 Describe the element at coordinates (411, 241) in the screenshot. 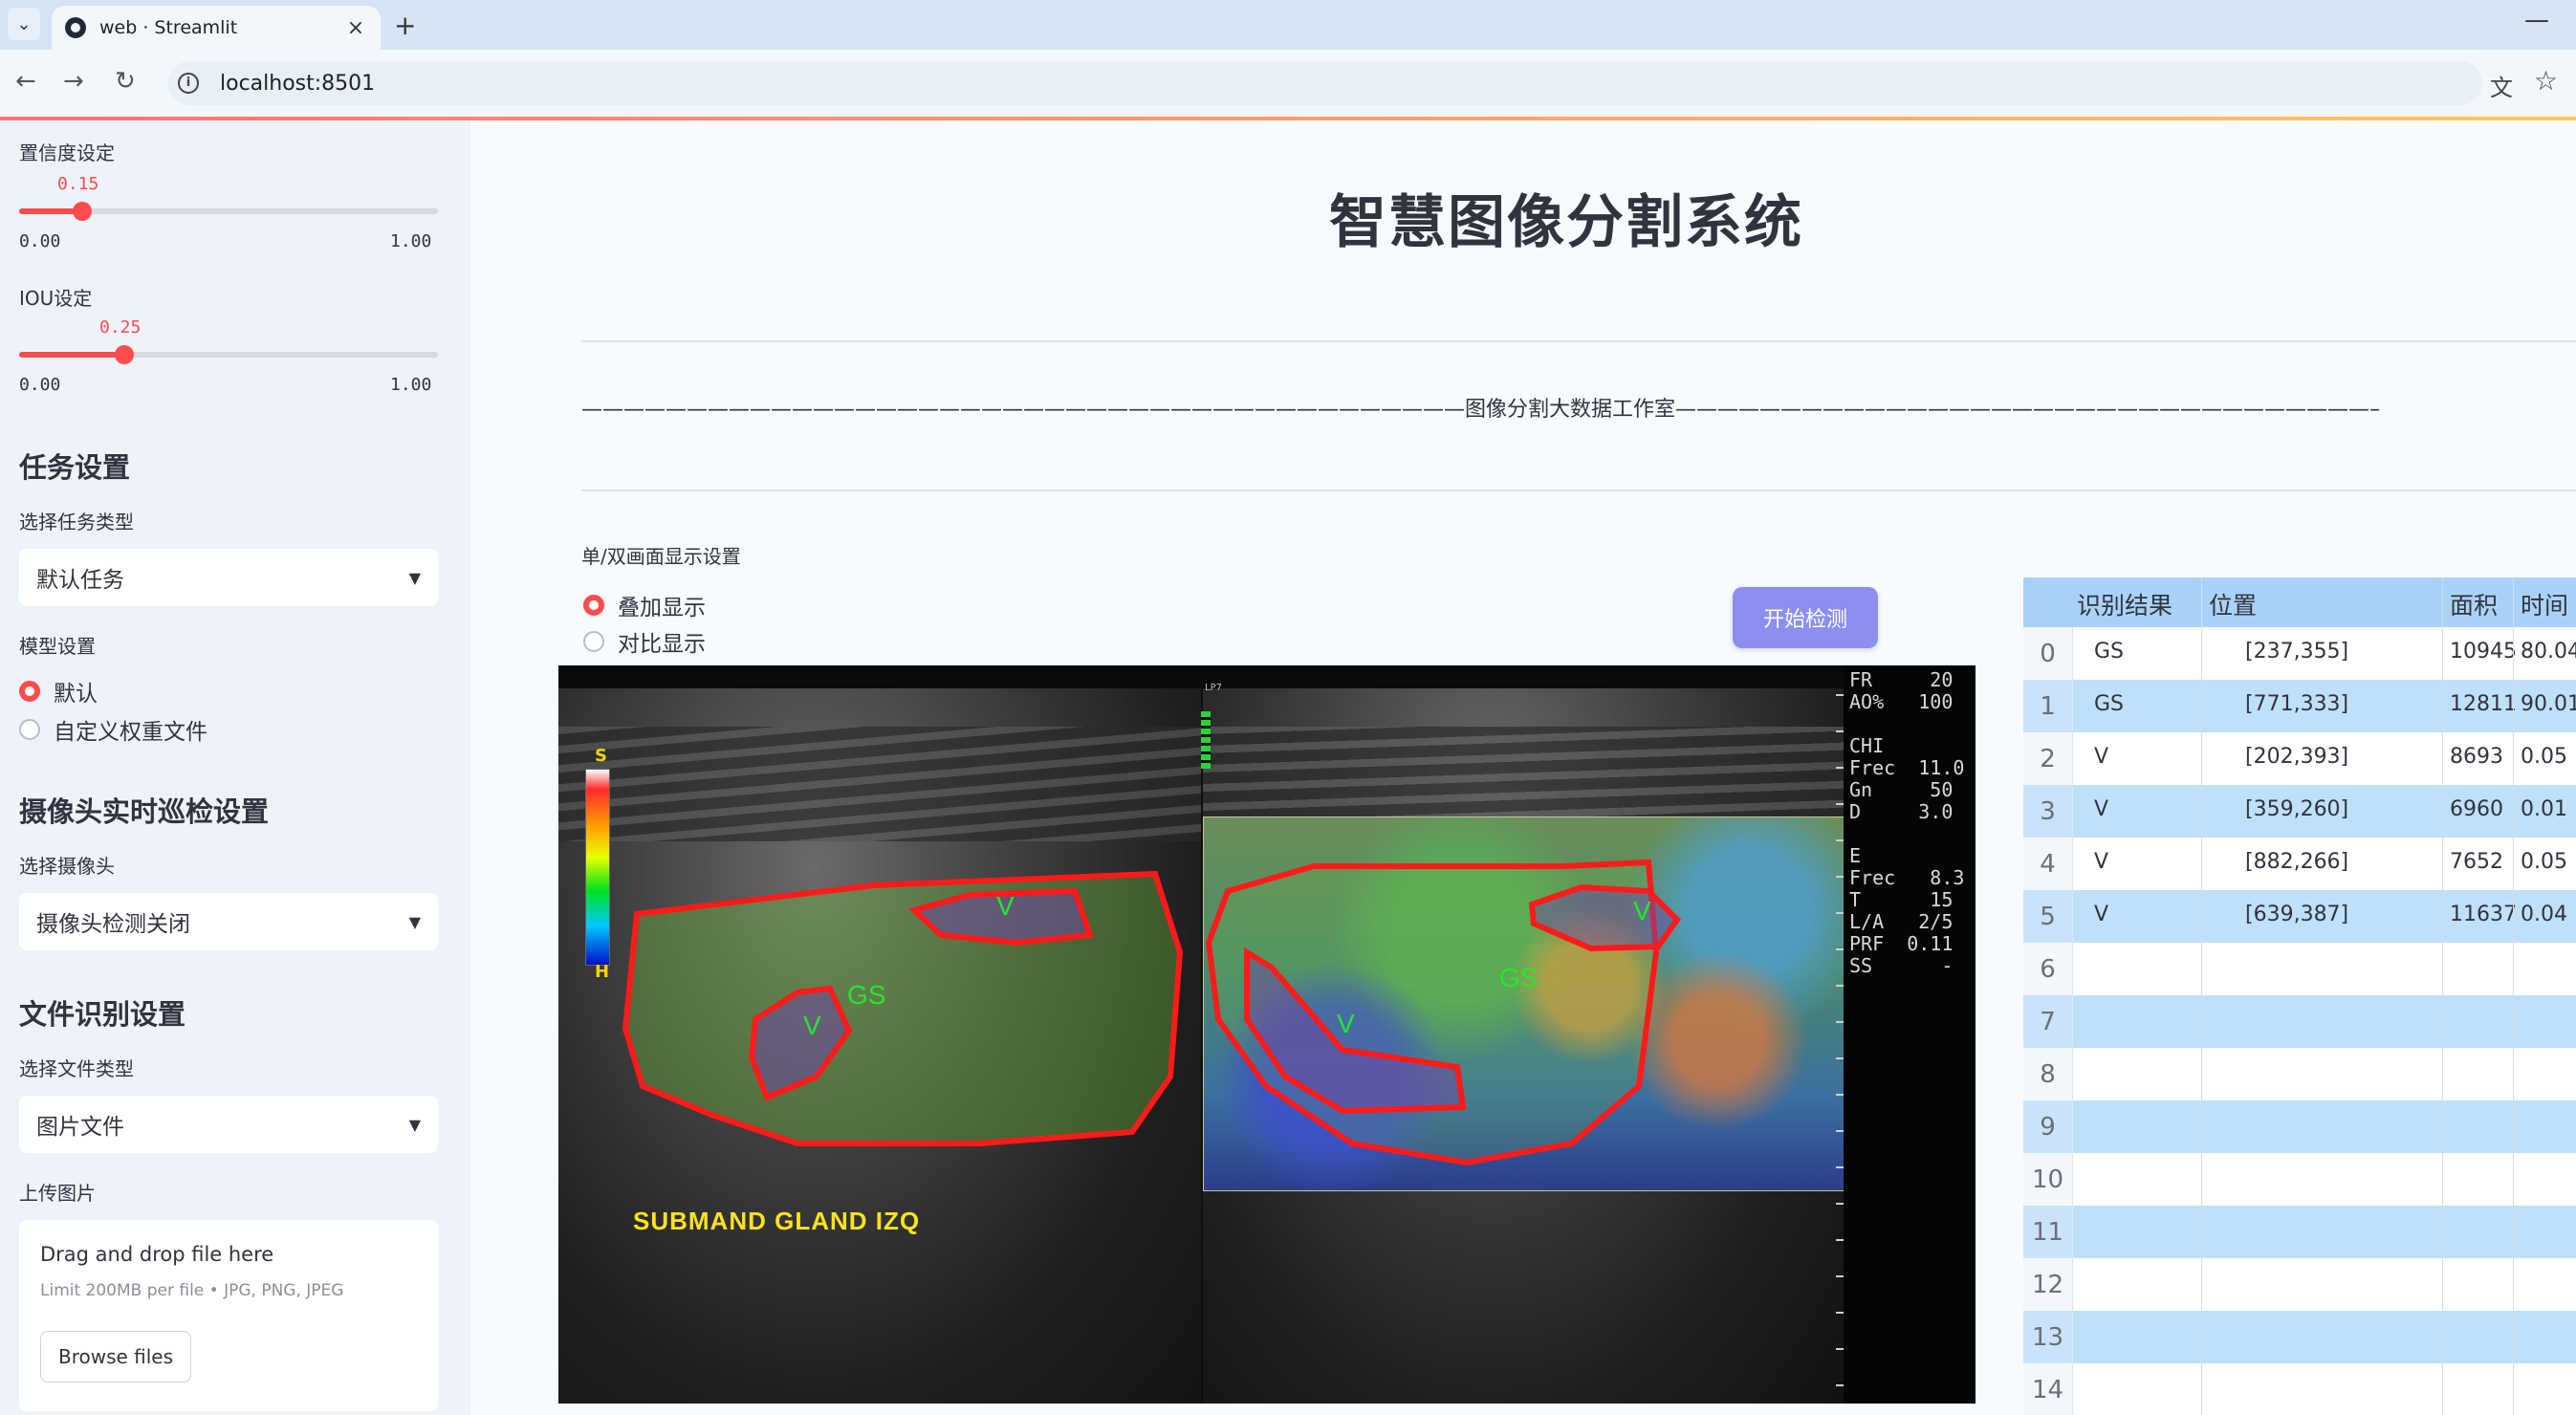

I see `confidence-max: 1.00` at that location.